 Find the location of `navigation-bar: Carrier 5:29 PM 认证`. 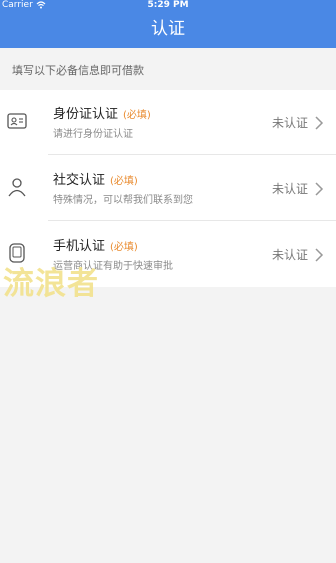

navigation-bar: Carrier 5:29 PM 认证 is located at coordinates (168, 24).